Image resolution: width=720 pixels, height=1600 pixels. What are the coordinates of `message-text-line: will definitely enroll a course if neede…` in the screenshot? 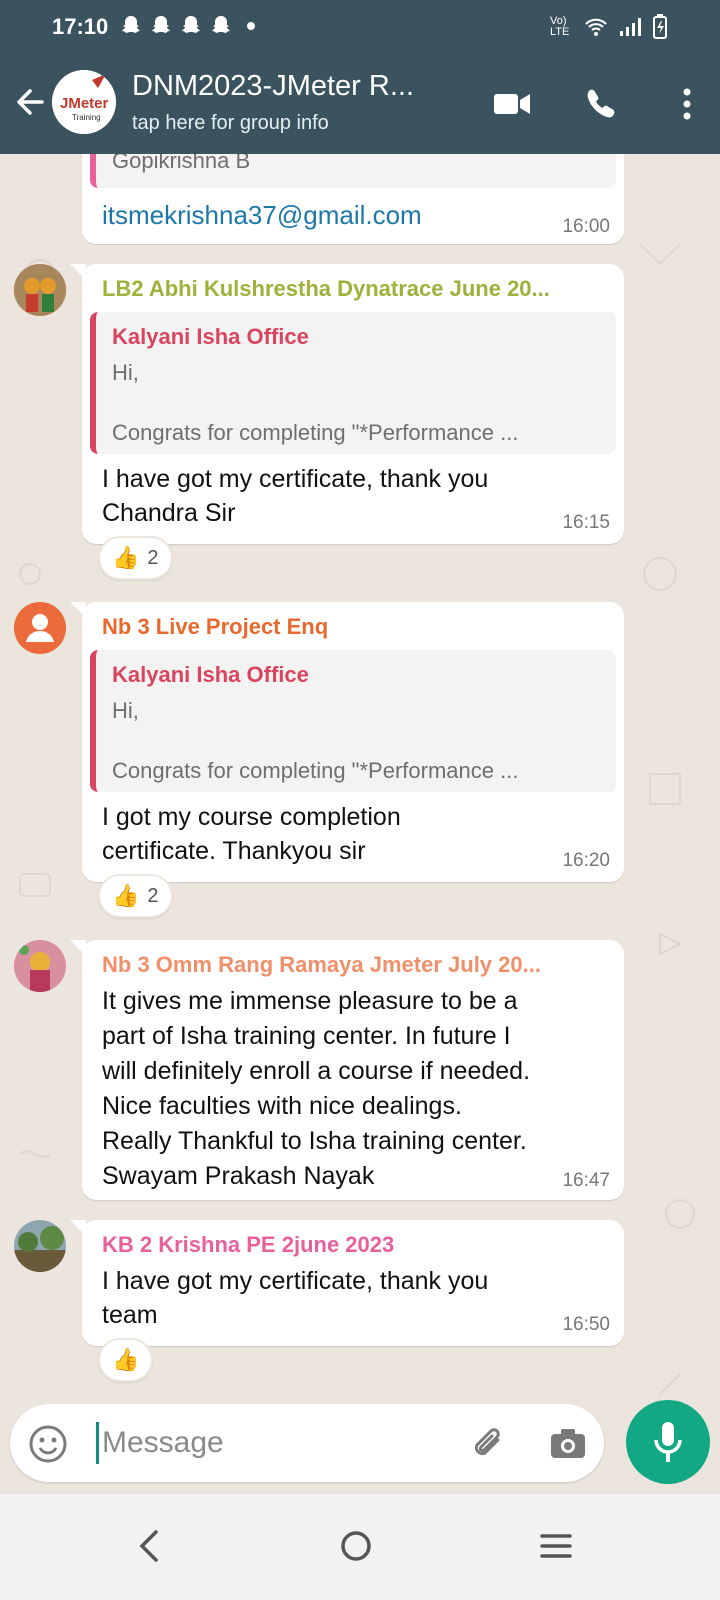 It's located at (316, 1071).